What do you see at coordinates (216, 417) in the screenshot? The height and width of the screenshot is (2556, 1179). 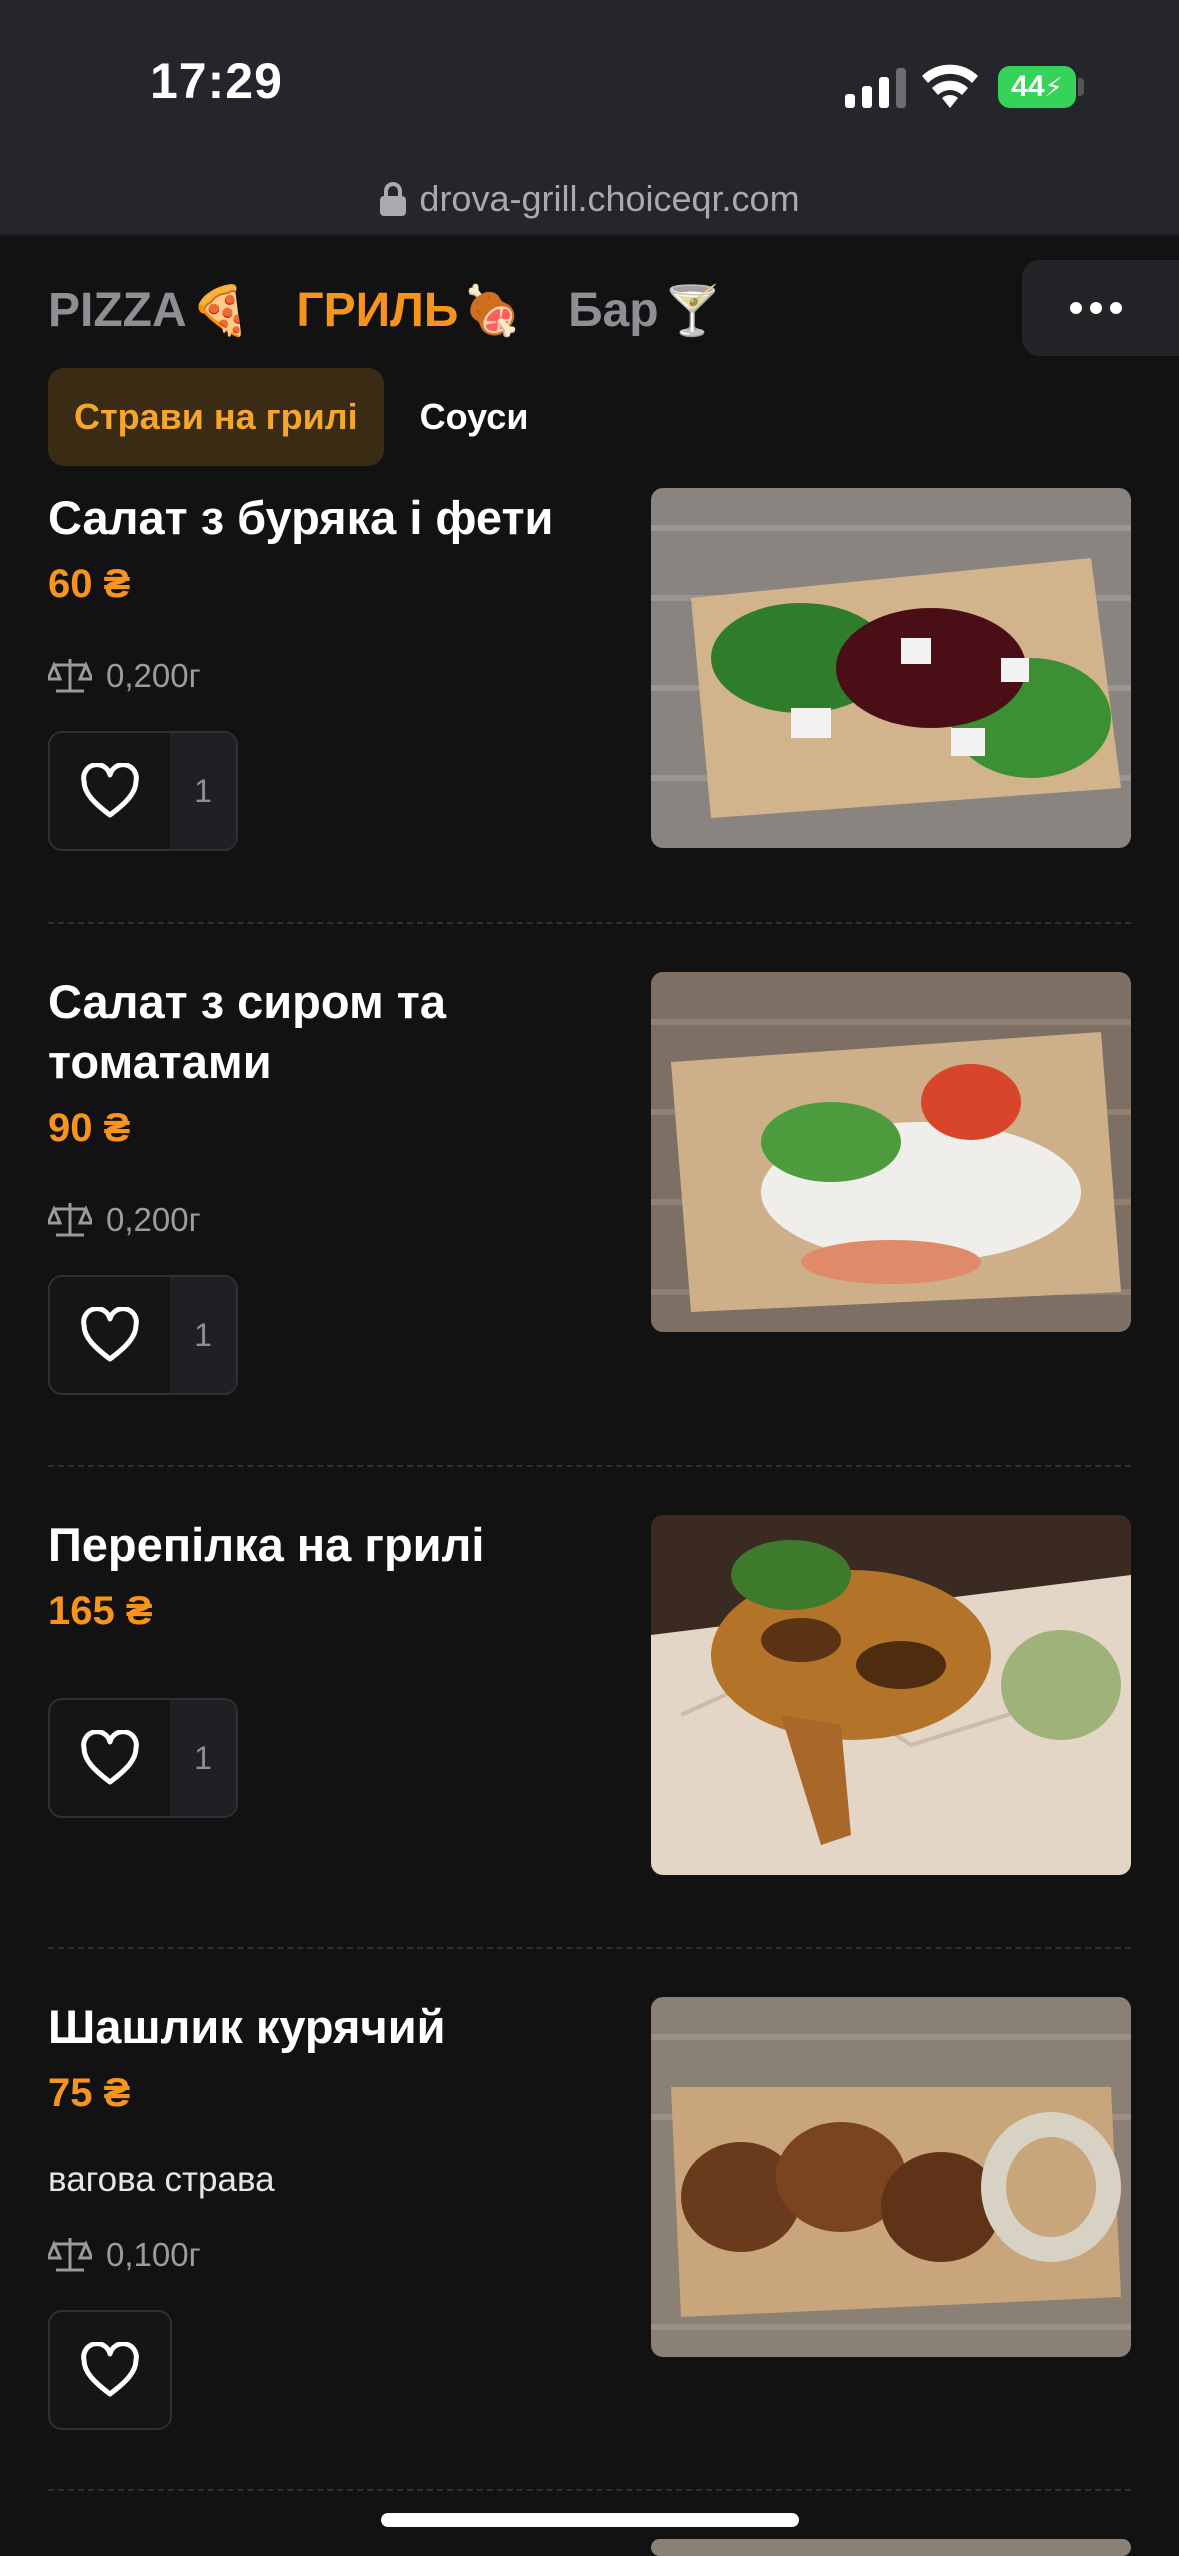 I see `subtab-grill-dishes: Страви на грилі` at bounding box center [216, 417].